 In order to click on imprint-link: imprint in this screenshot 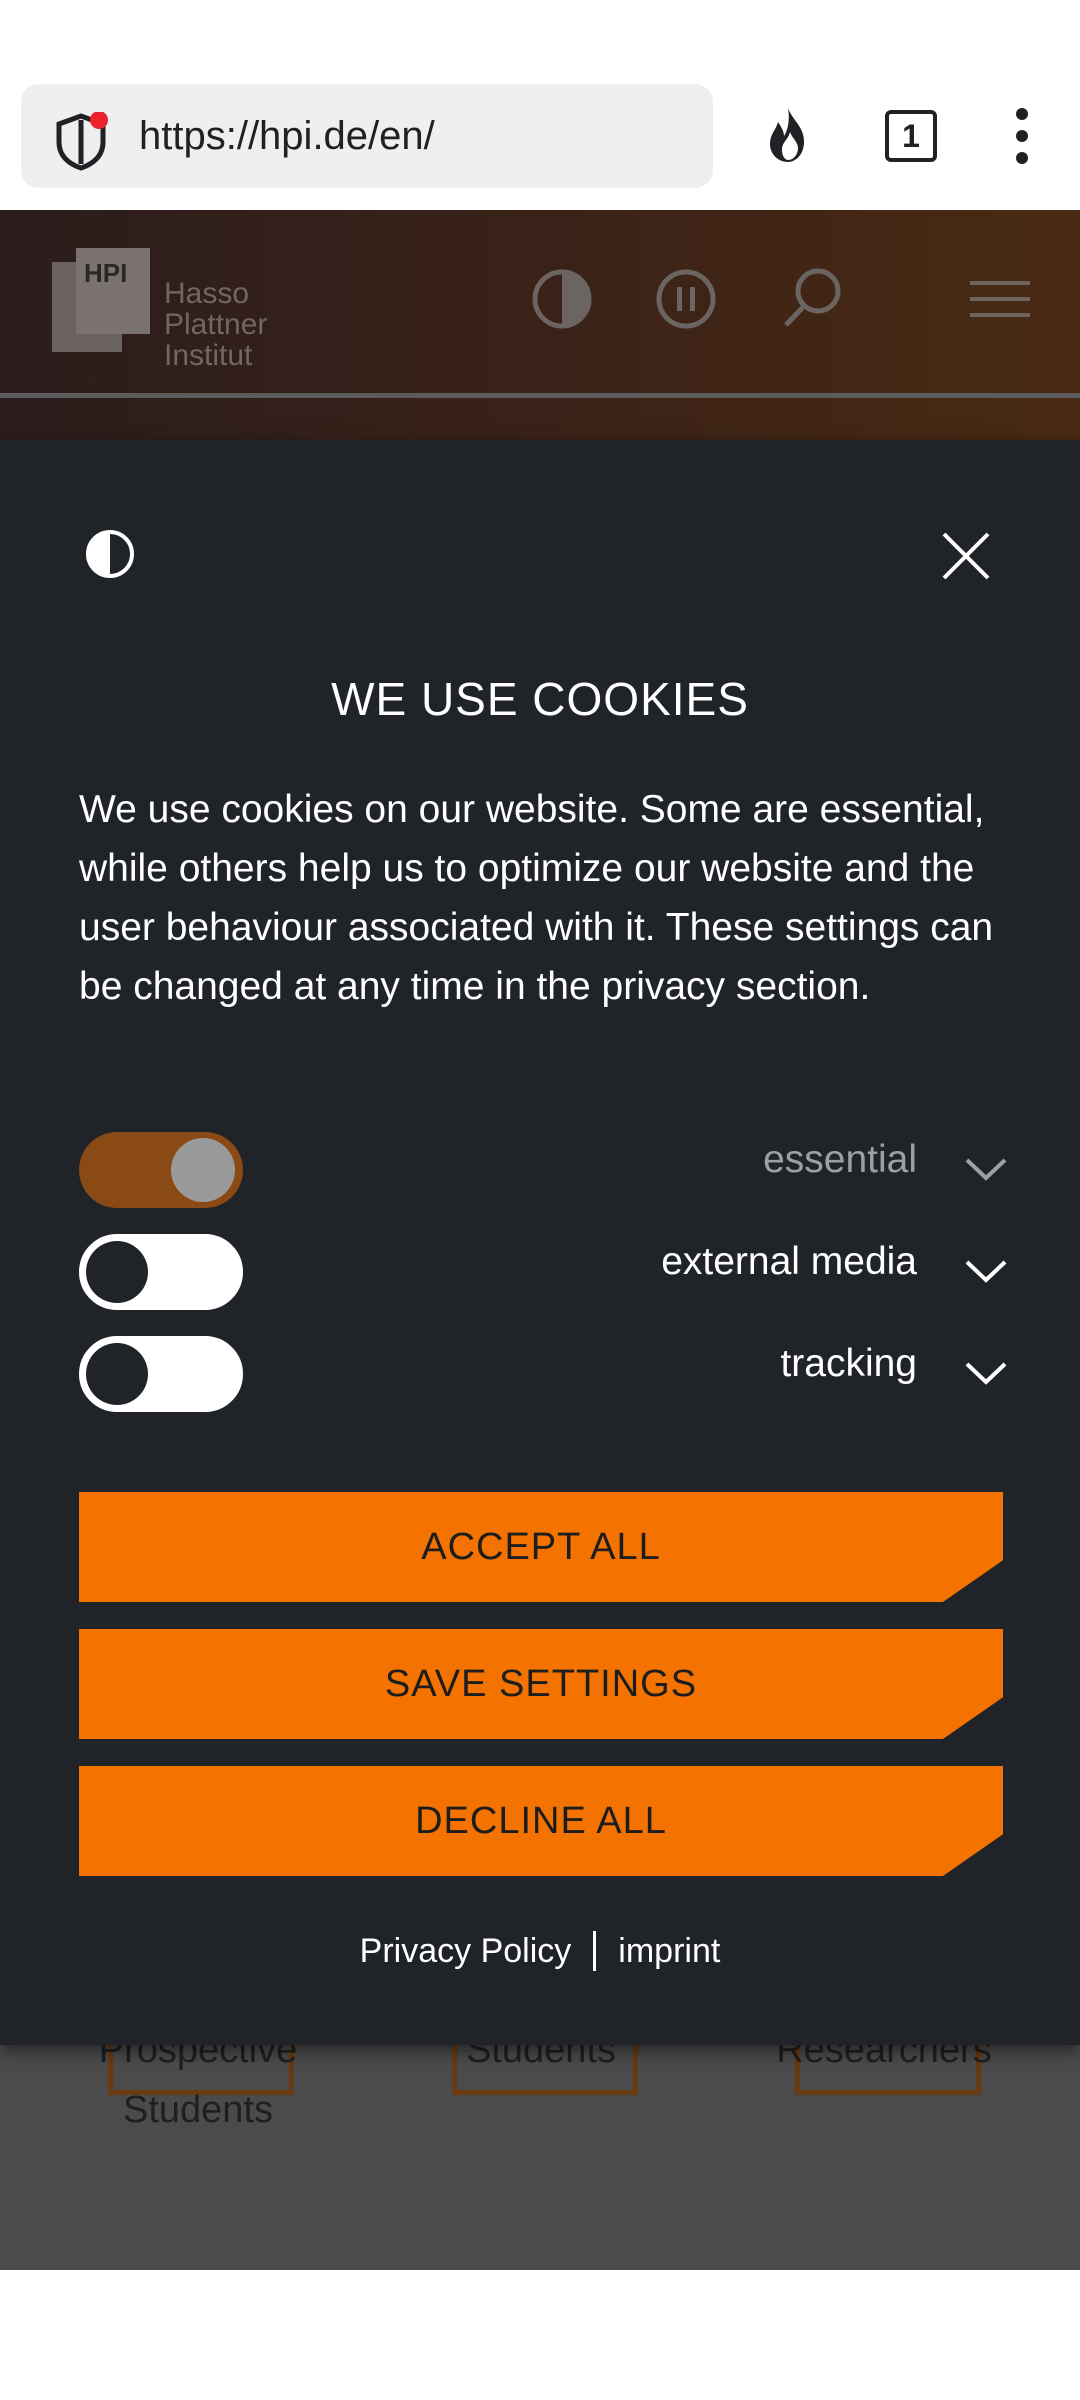, I will do `click(669, 1951)`.